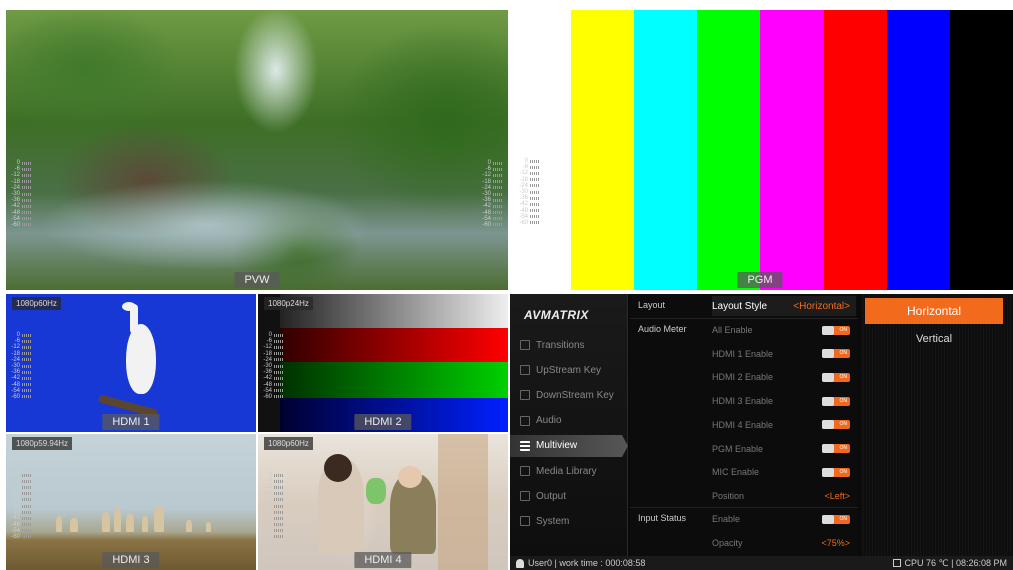 The width and height of the screenshot is (1013, 570). Describe the element at coordinates (525, 445) in the screenshot. I see `multiview-icon` at that location.